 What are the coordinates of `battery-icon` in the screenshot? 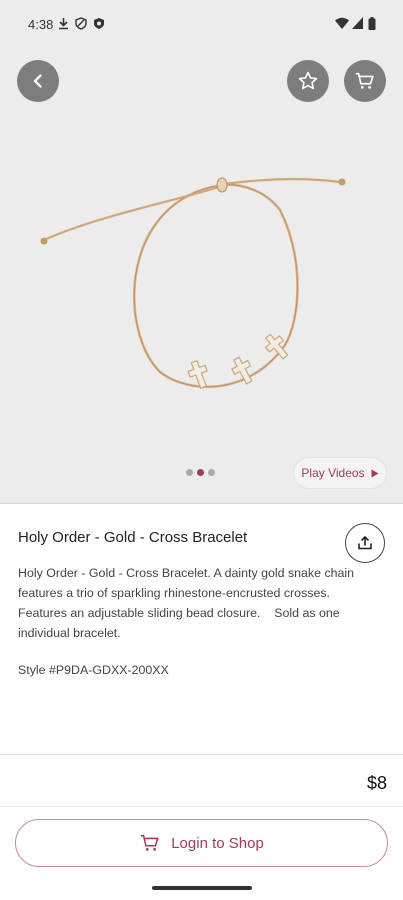 It's located at (372, 23).